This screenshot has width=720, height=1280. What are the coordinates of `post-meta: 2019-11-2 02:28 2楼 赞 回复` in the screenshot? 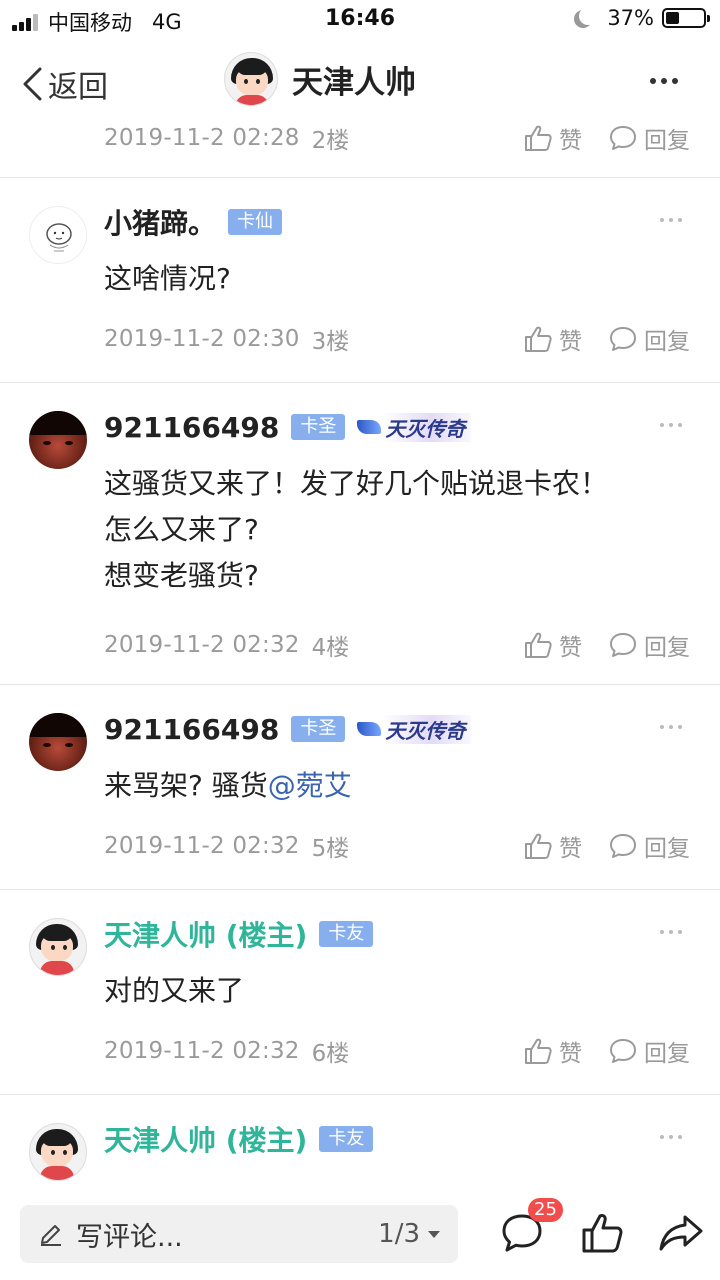 It's located at (397, 138).